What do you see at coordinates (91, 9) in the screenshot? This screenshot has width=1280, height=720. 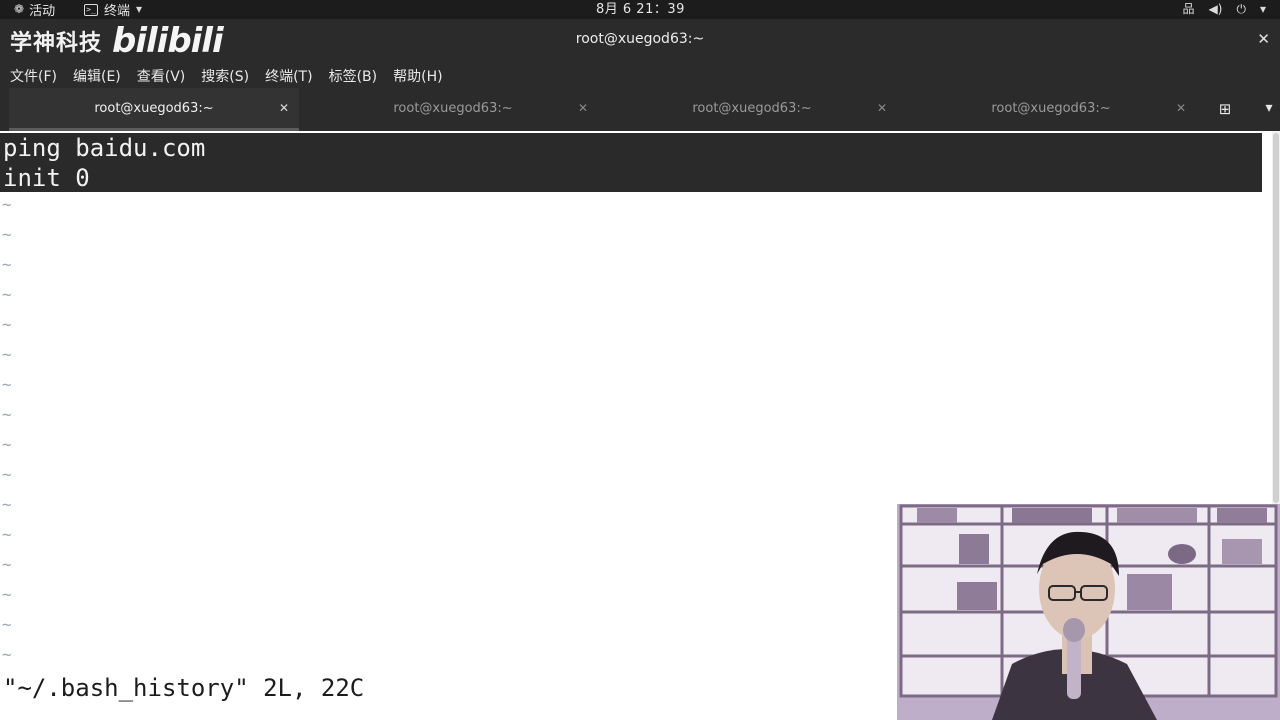 I see `terminal-app-icon: >_` at bounding box center [91, 9].